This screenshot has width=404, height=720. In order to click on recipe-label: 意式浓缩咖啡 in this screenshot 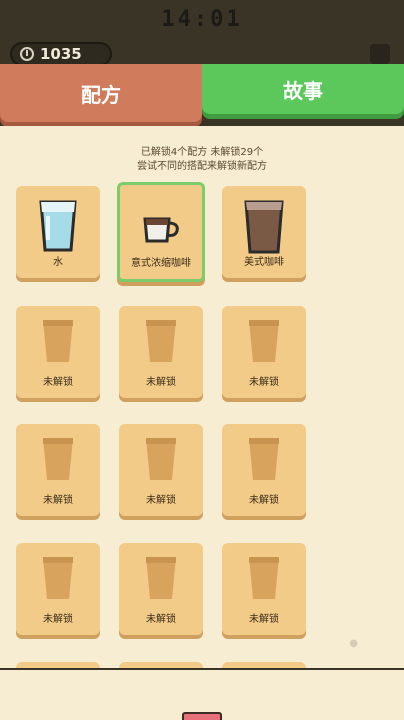, I will do `click(161, 263)`.